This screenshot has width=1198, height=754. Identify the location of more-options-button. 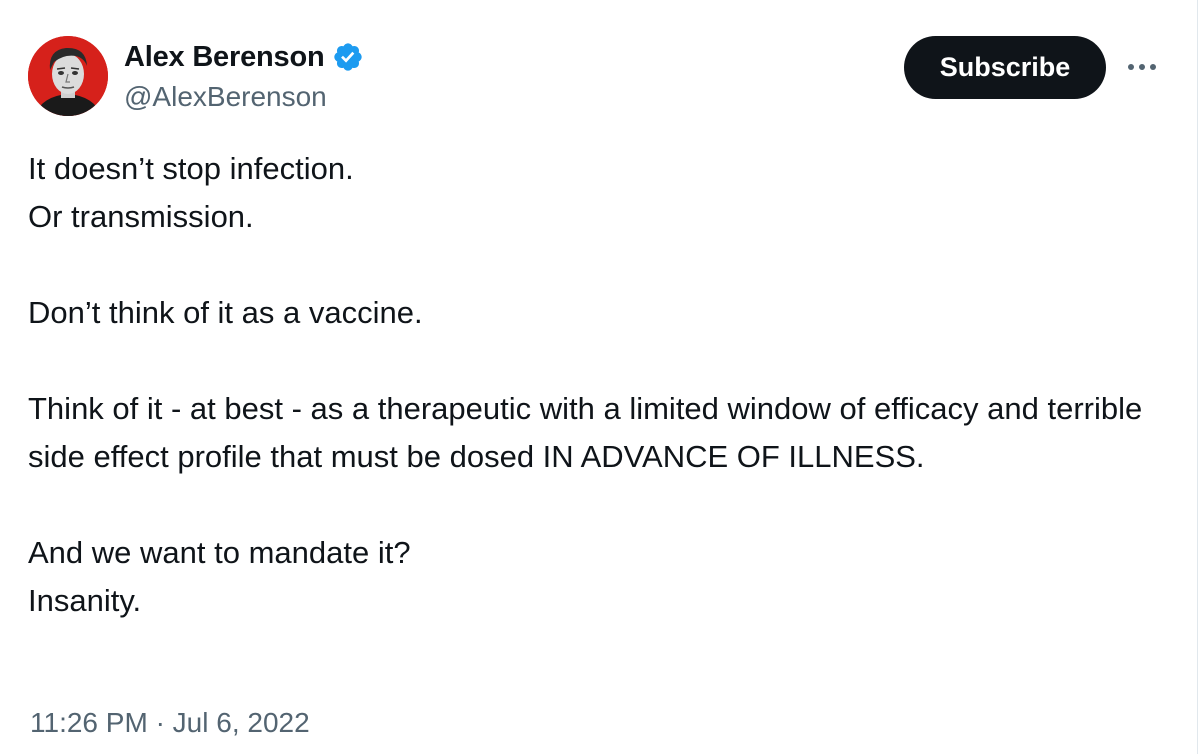
(1142, 67).